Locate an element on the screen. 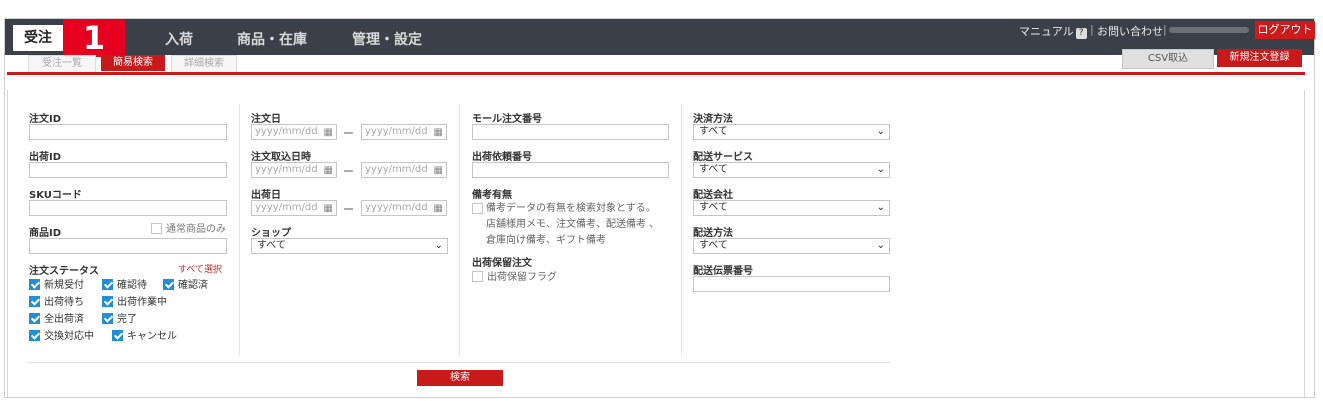 The height and width of the screenshot is (401, 1323). status-label: キャンセル is located at coordinates (152, 336).